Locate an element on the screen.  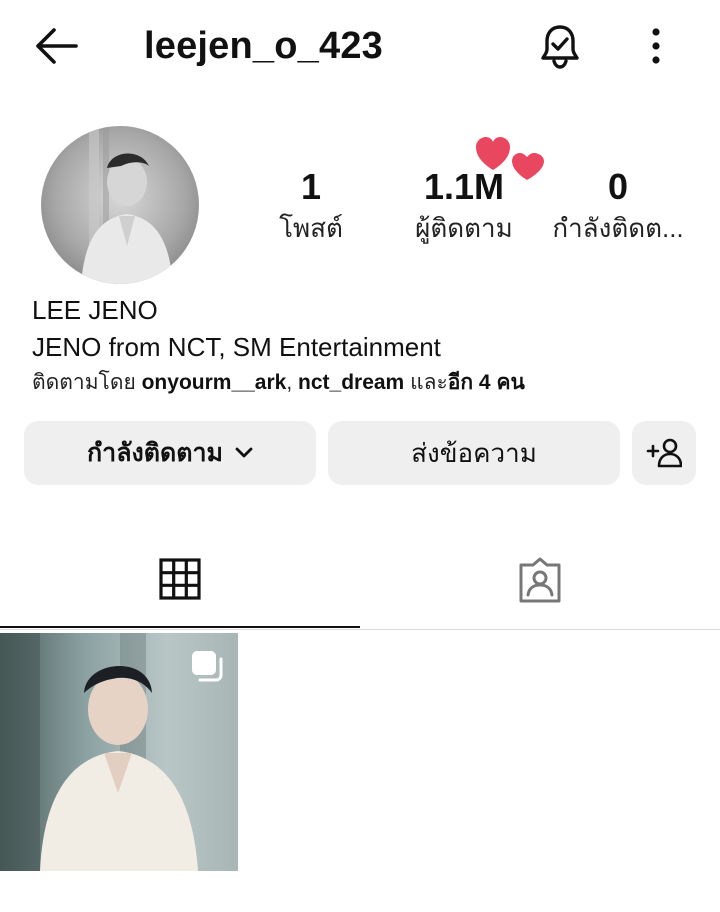
top-bar: leejen_o_423 is located at coordinates (360, 46).